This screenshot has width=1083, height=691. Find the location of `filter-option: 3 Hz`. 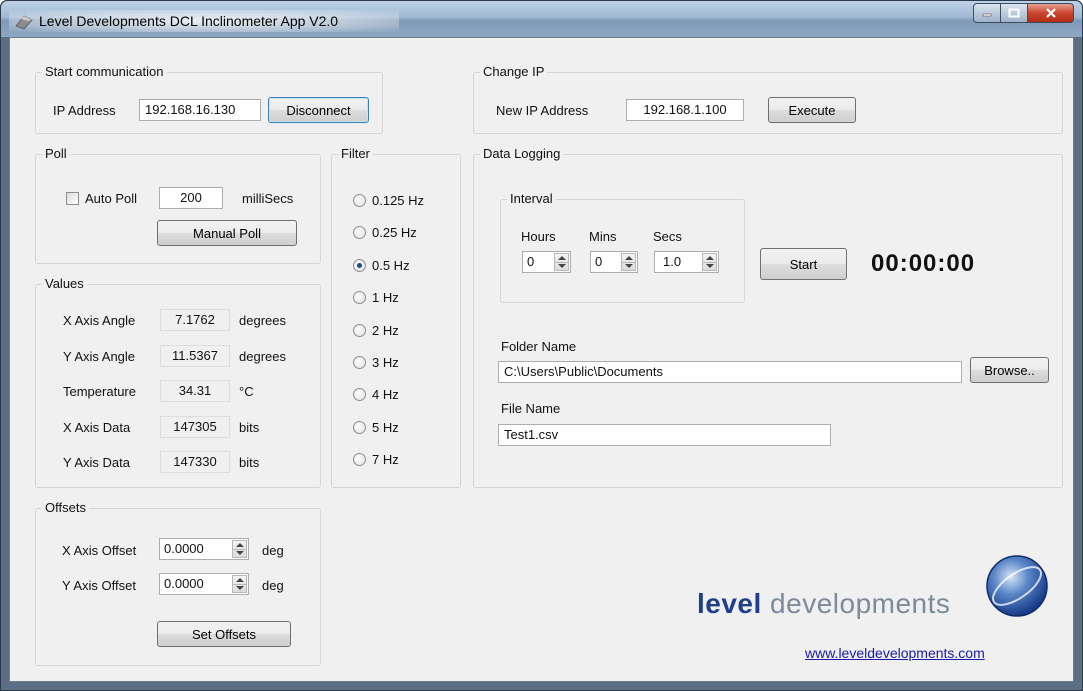

filter-option: 3 Hz is located at coordinates (376, 362).